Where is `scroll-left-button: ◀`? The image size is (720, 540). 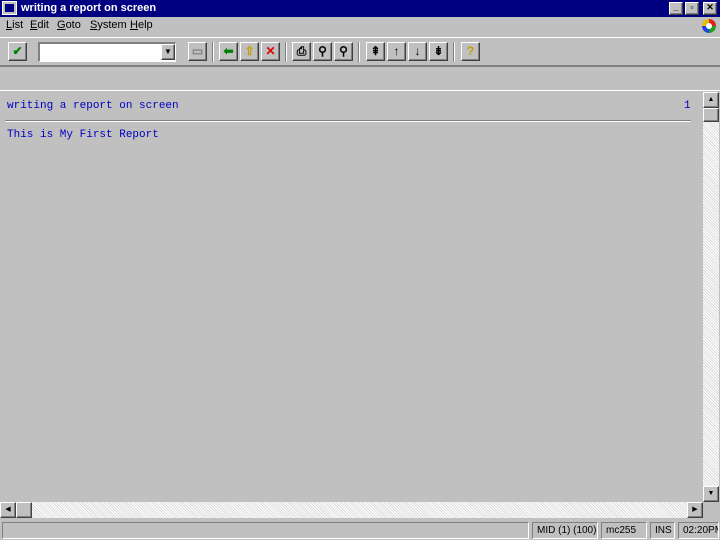 scroll-left-button: ◀ is located at coordinates (8, 510).